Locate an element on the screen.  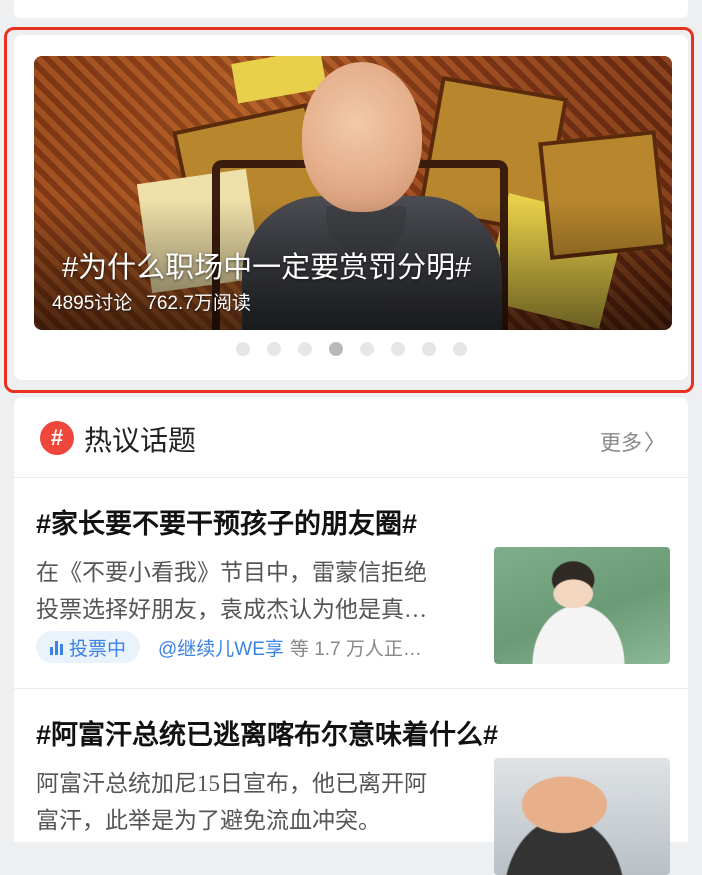
more-link: 更多〉 is located at coordinates (633, 441).